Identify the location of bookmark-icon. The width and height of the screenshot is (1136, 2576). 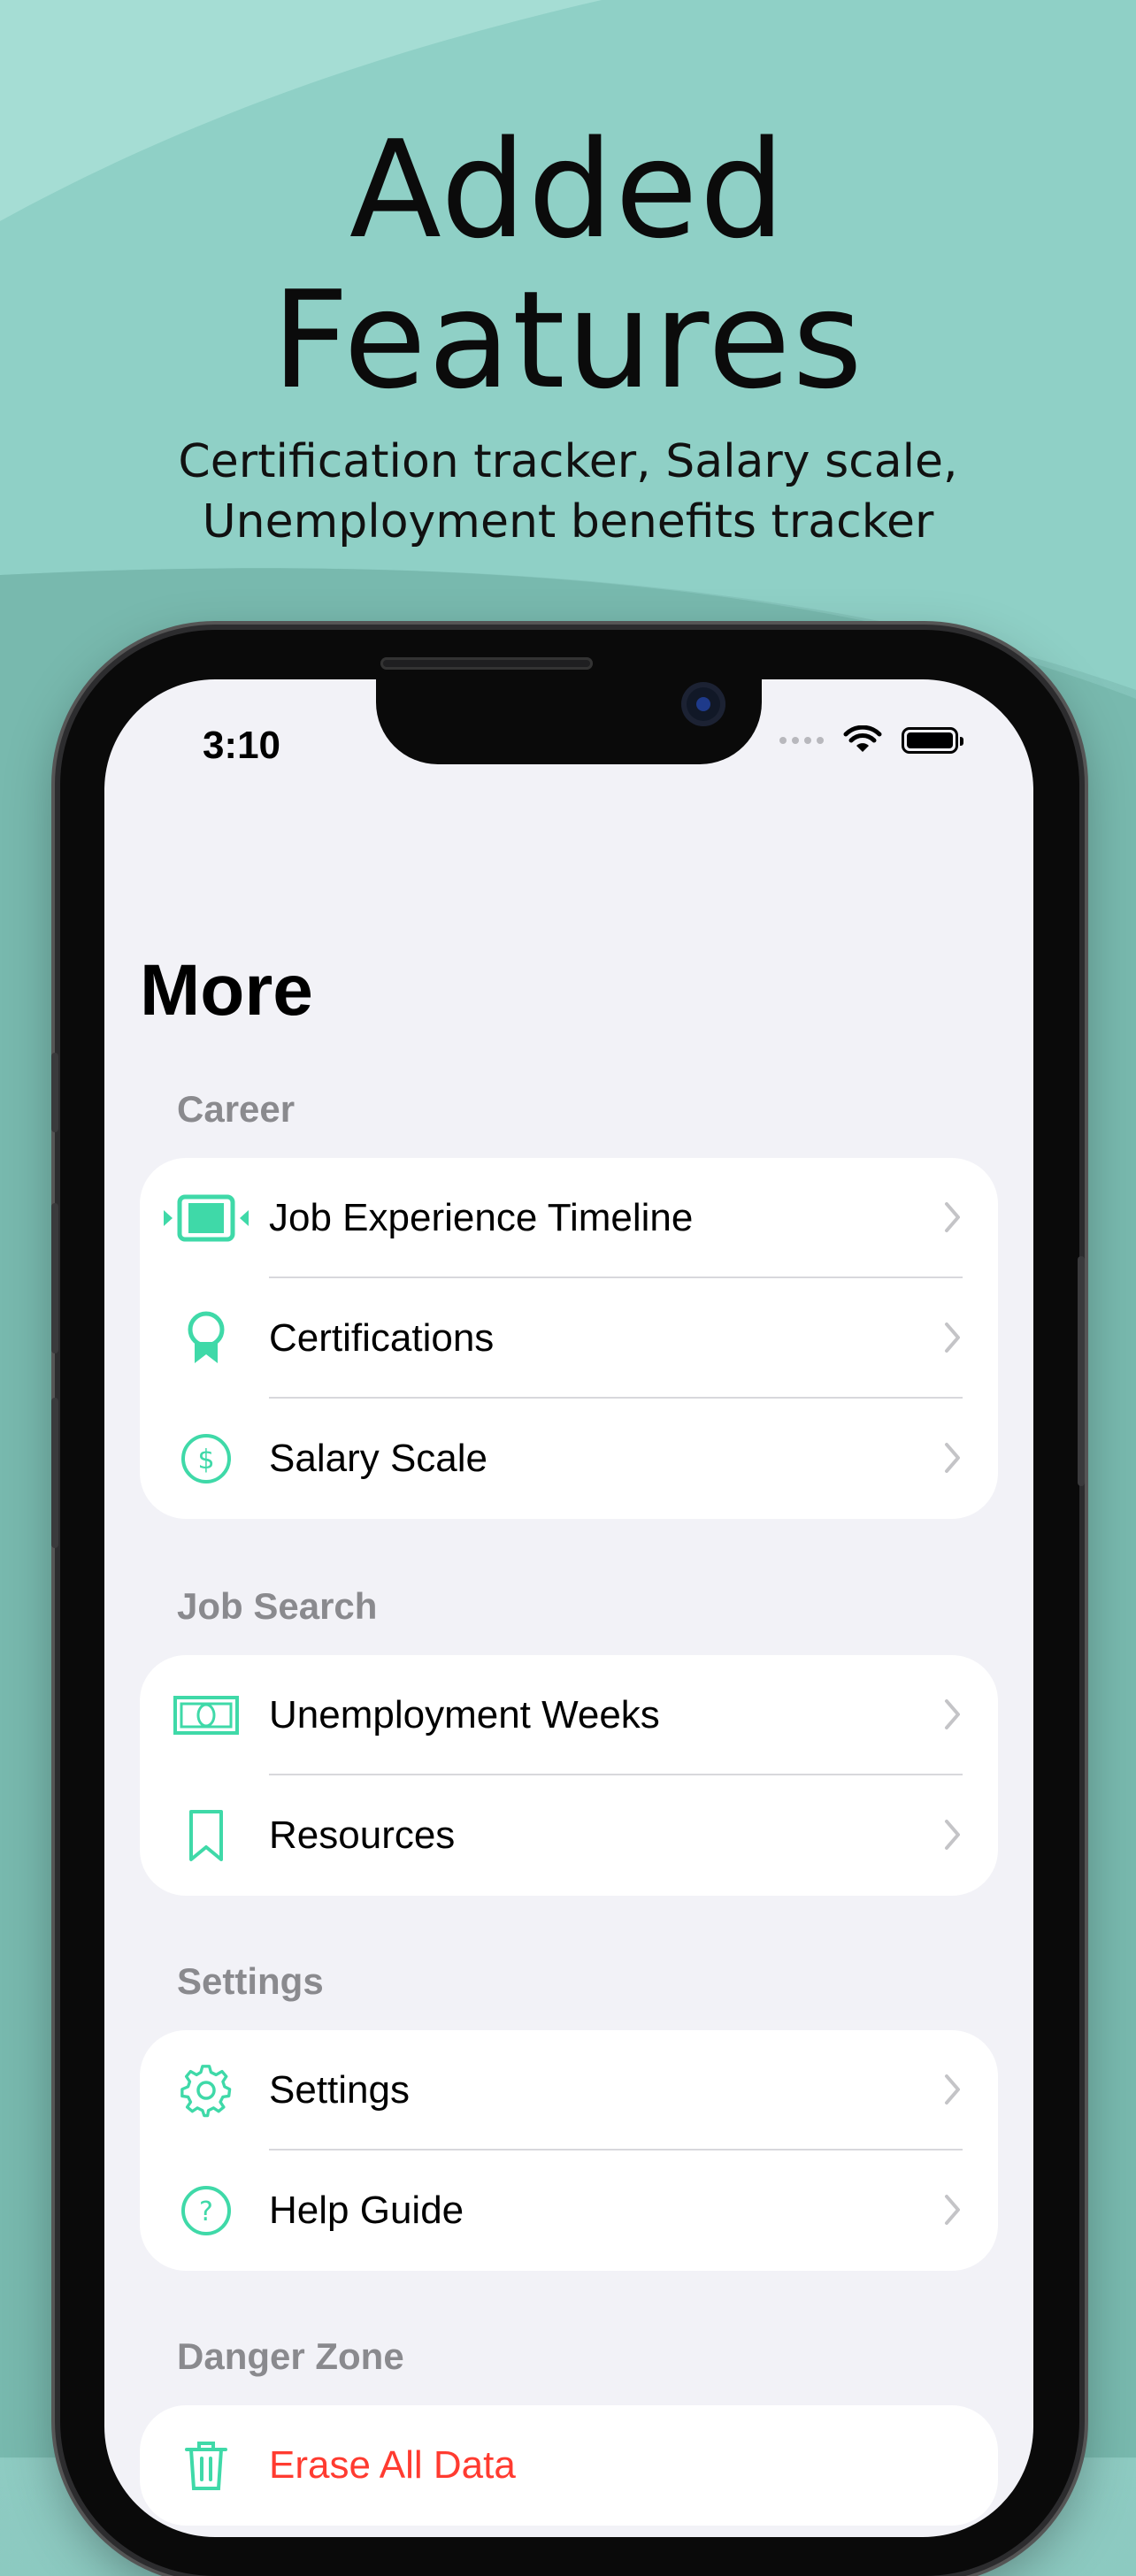
(206, 1836).